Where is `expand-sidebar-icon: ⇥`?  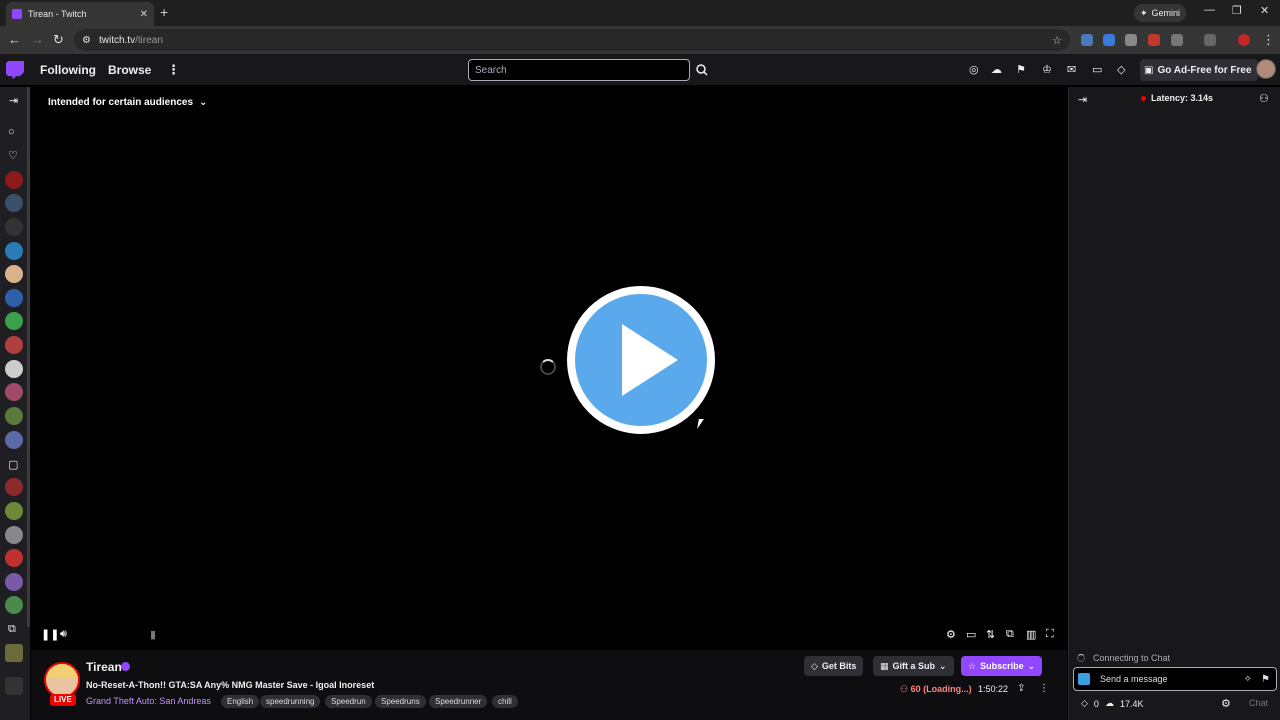
expand-sidebar-icon: ⇥ is located at coordinates (13, 100).